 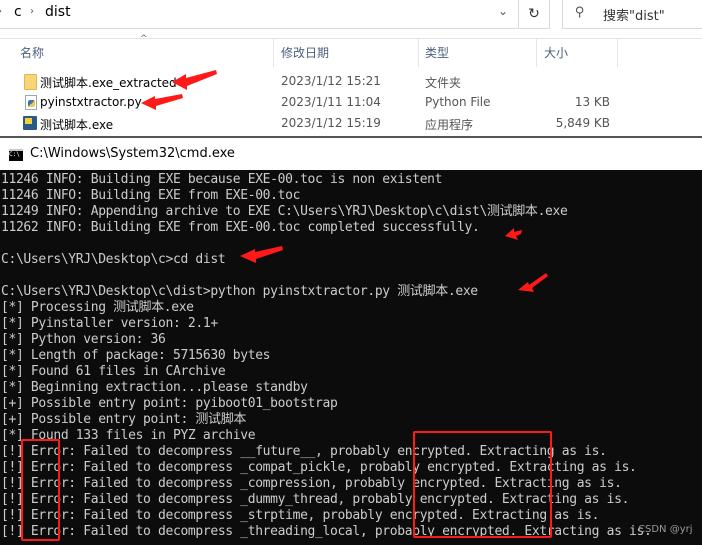 What do you see at coordinates (665, 529) in the screenshot?
I see `watermark: CSDN @yrj` at bounding box center [665, 529].